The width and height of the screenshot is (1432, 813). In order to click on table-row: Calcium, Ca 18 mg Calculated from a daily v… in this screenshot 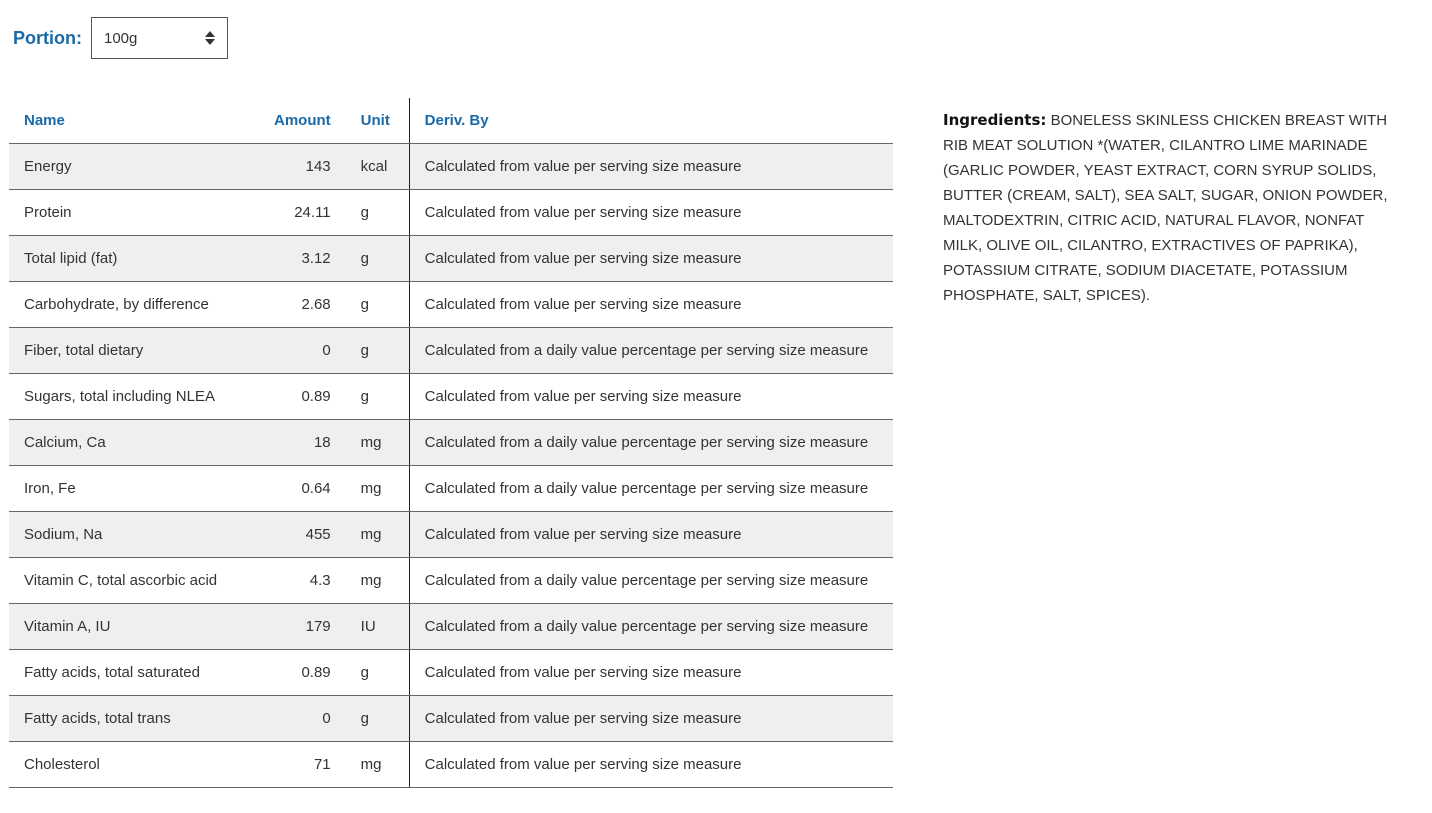, I will do `click(451, 442)`.